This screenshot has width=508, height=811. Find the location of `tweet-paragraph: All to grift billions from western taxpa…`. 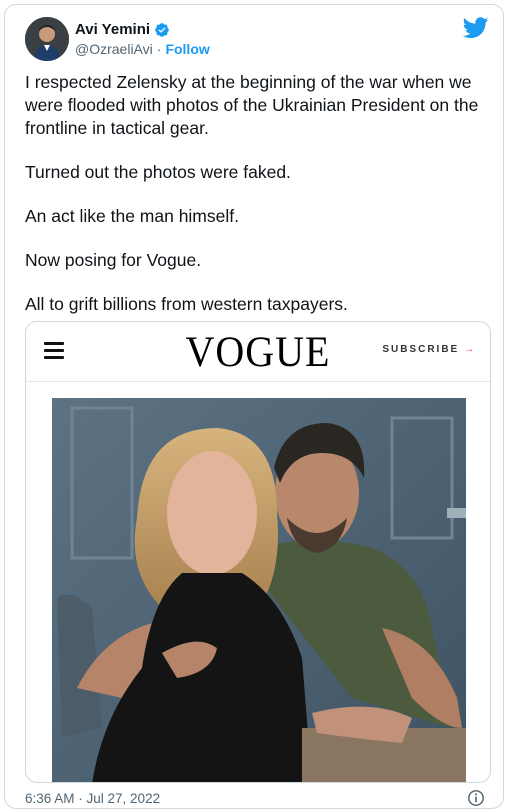

tweet-paragraph: All to grift billions from western taxpa… is located at coordinates (186, 304).